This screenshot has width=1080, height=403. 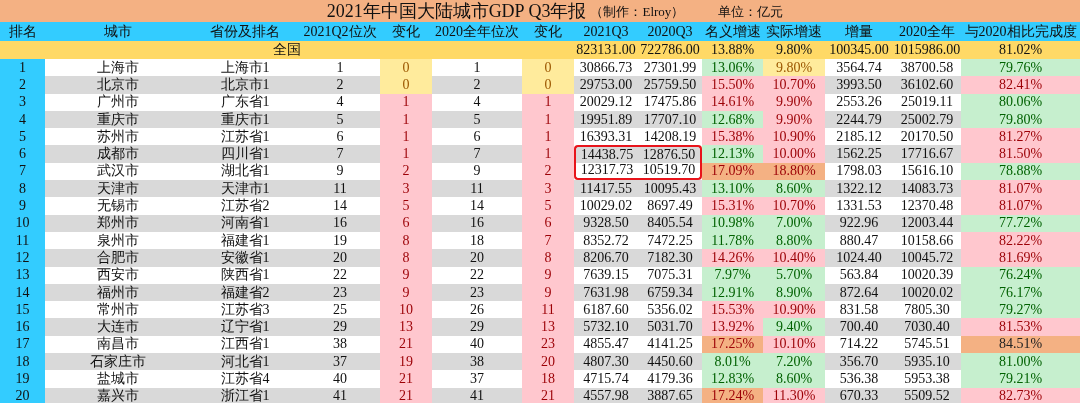 I want to click on author-note: （制作：Elroy）, so click(x=637, y=12).